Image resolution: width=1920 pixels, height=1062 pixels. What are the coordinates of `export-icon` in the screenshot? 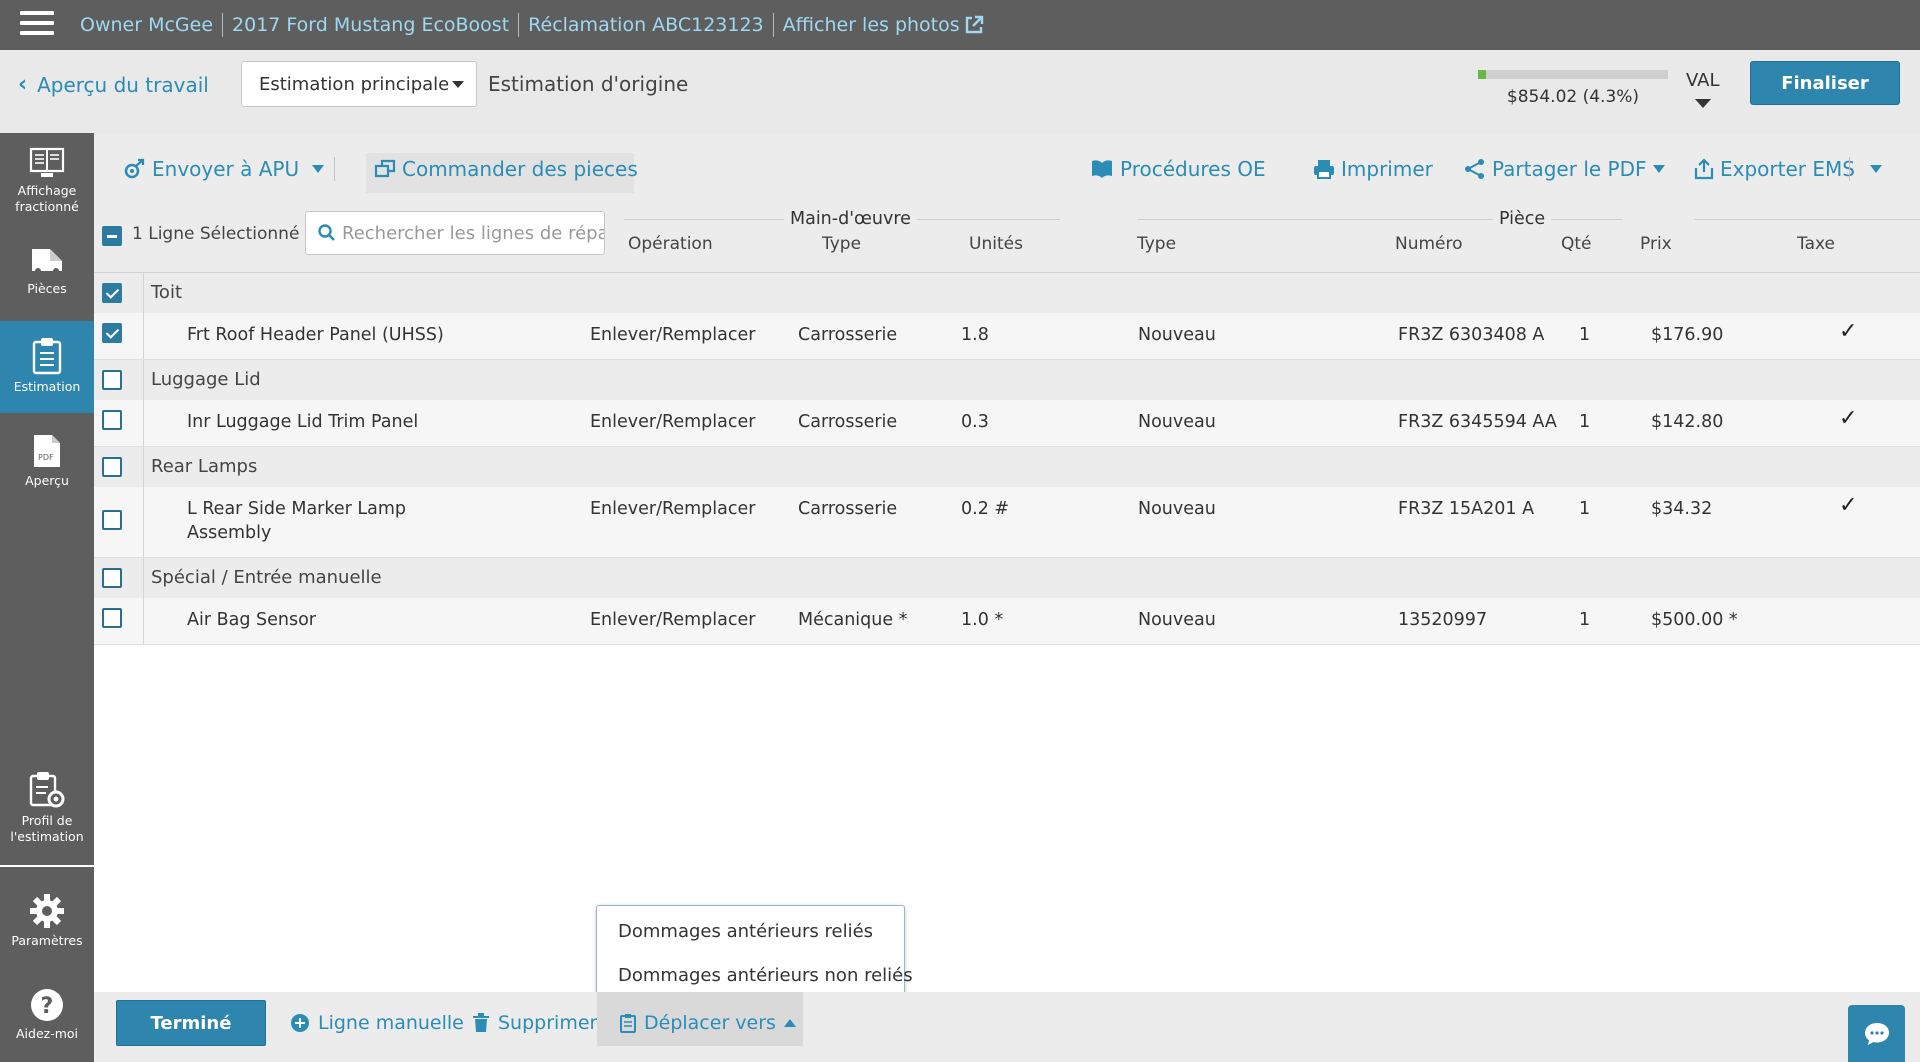 It's located at (1704, 169).